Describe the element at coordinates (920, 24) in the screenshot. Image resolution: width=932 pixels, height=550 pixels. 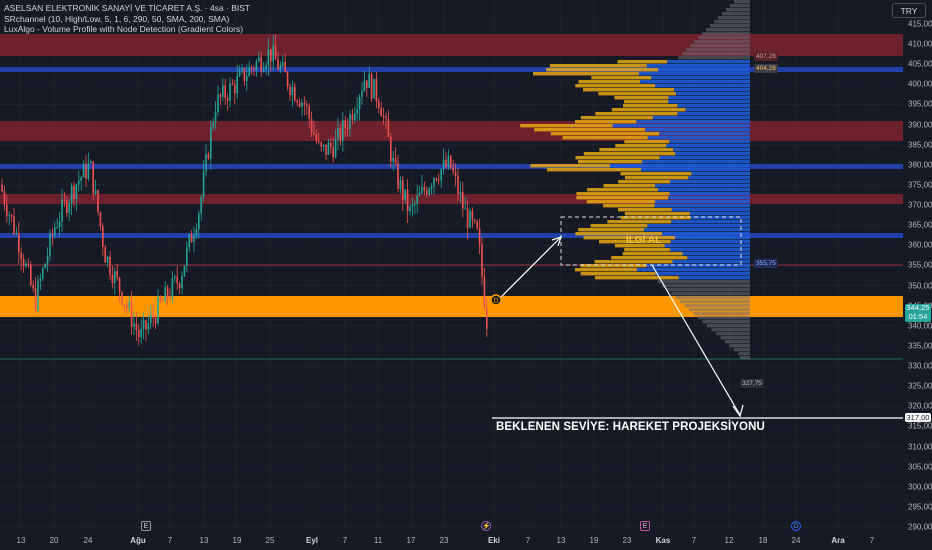
I see `price-tick-label: 415,00` at that location.